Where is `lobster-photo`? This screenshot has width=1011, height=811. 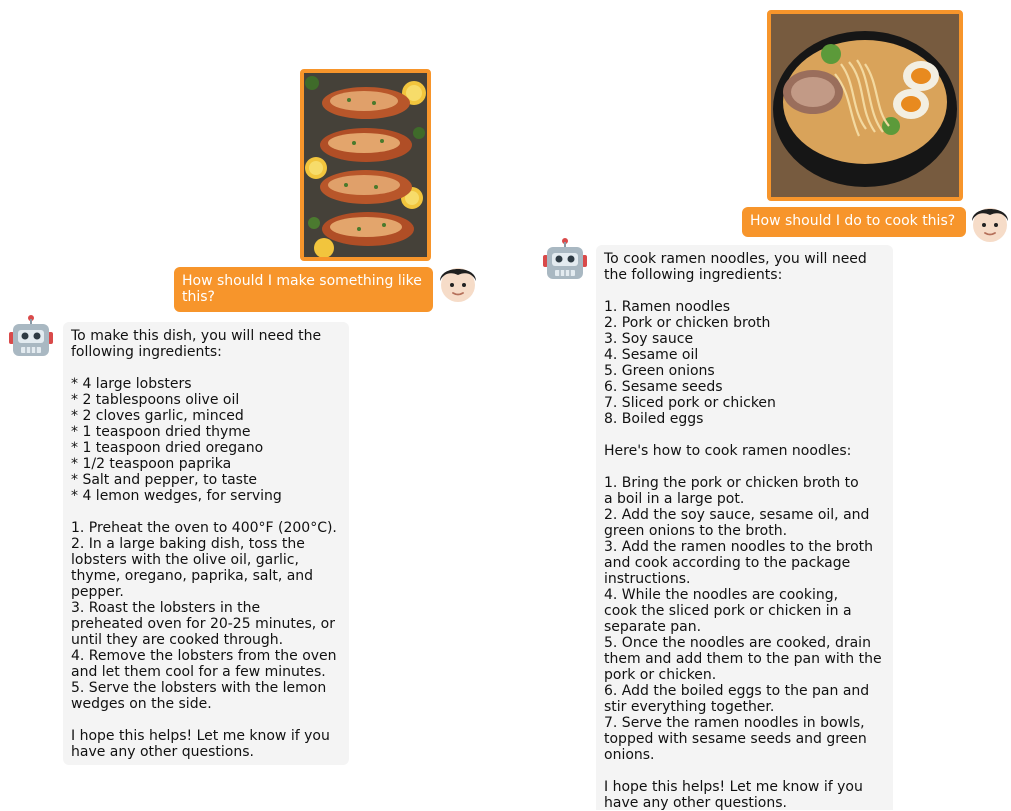 lobster-photo is located at coordinates (365, 165).